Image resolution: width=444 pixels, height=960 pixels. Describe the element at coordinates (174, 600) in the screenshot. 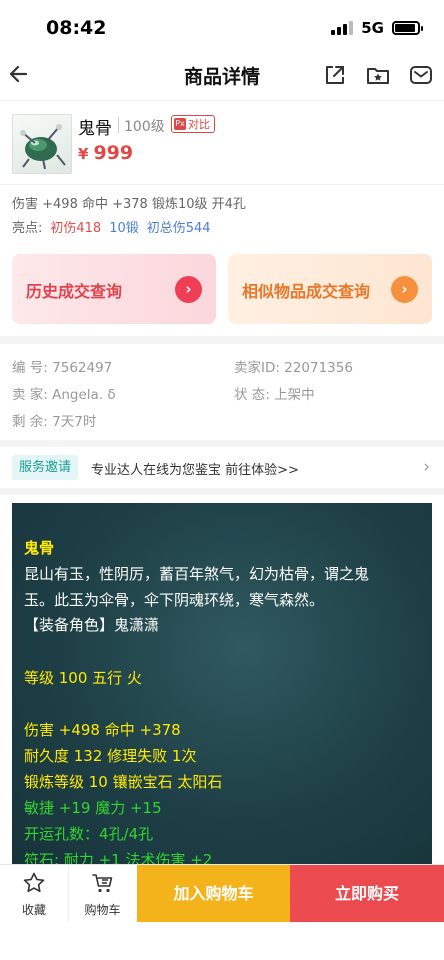

I see `lore-line: 玉。此玉为伞骨，伞下阴魂环绕，寒气森然。` at that location.